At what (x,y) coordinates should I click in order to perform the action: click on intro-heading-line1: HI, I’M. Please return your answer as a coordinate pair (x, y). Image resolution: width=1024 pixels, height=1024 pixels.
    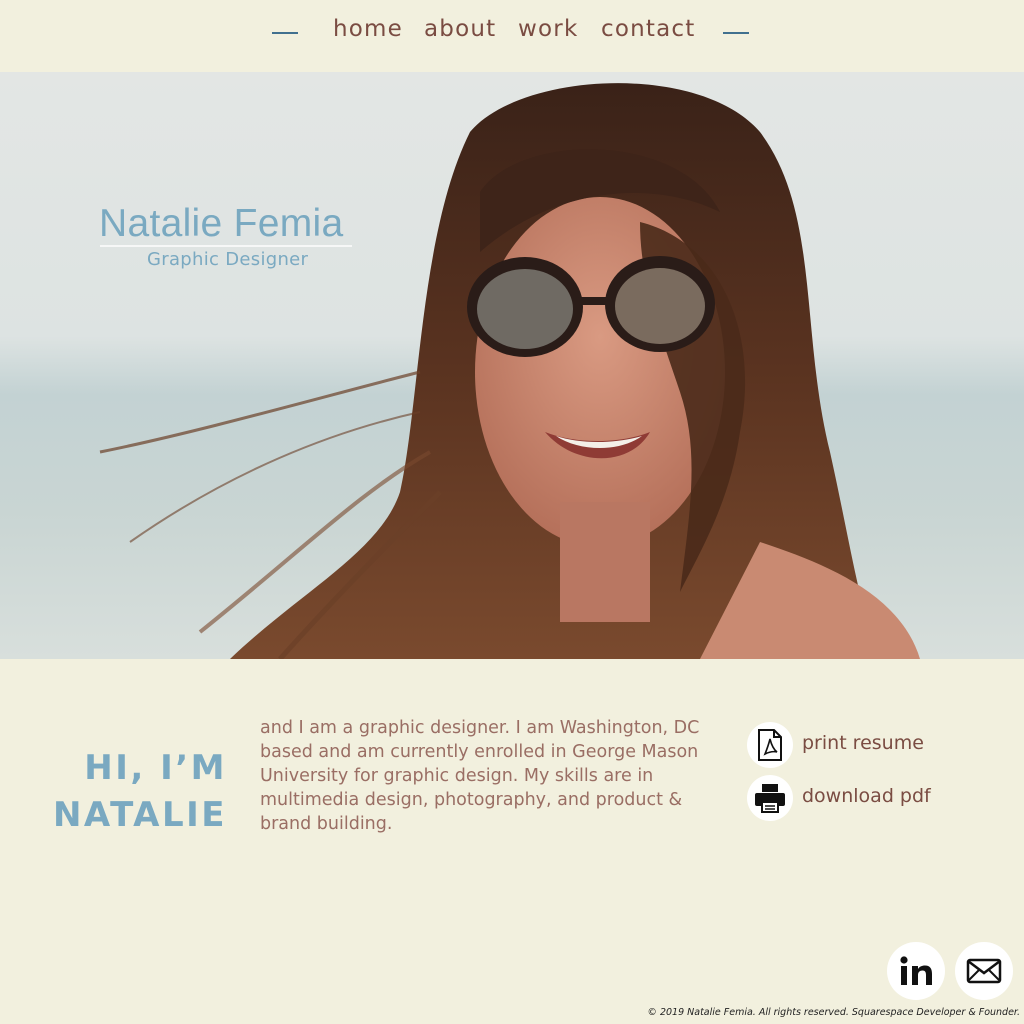
    Looking at the image, I should click on (155, 768).